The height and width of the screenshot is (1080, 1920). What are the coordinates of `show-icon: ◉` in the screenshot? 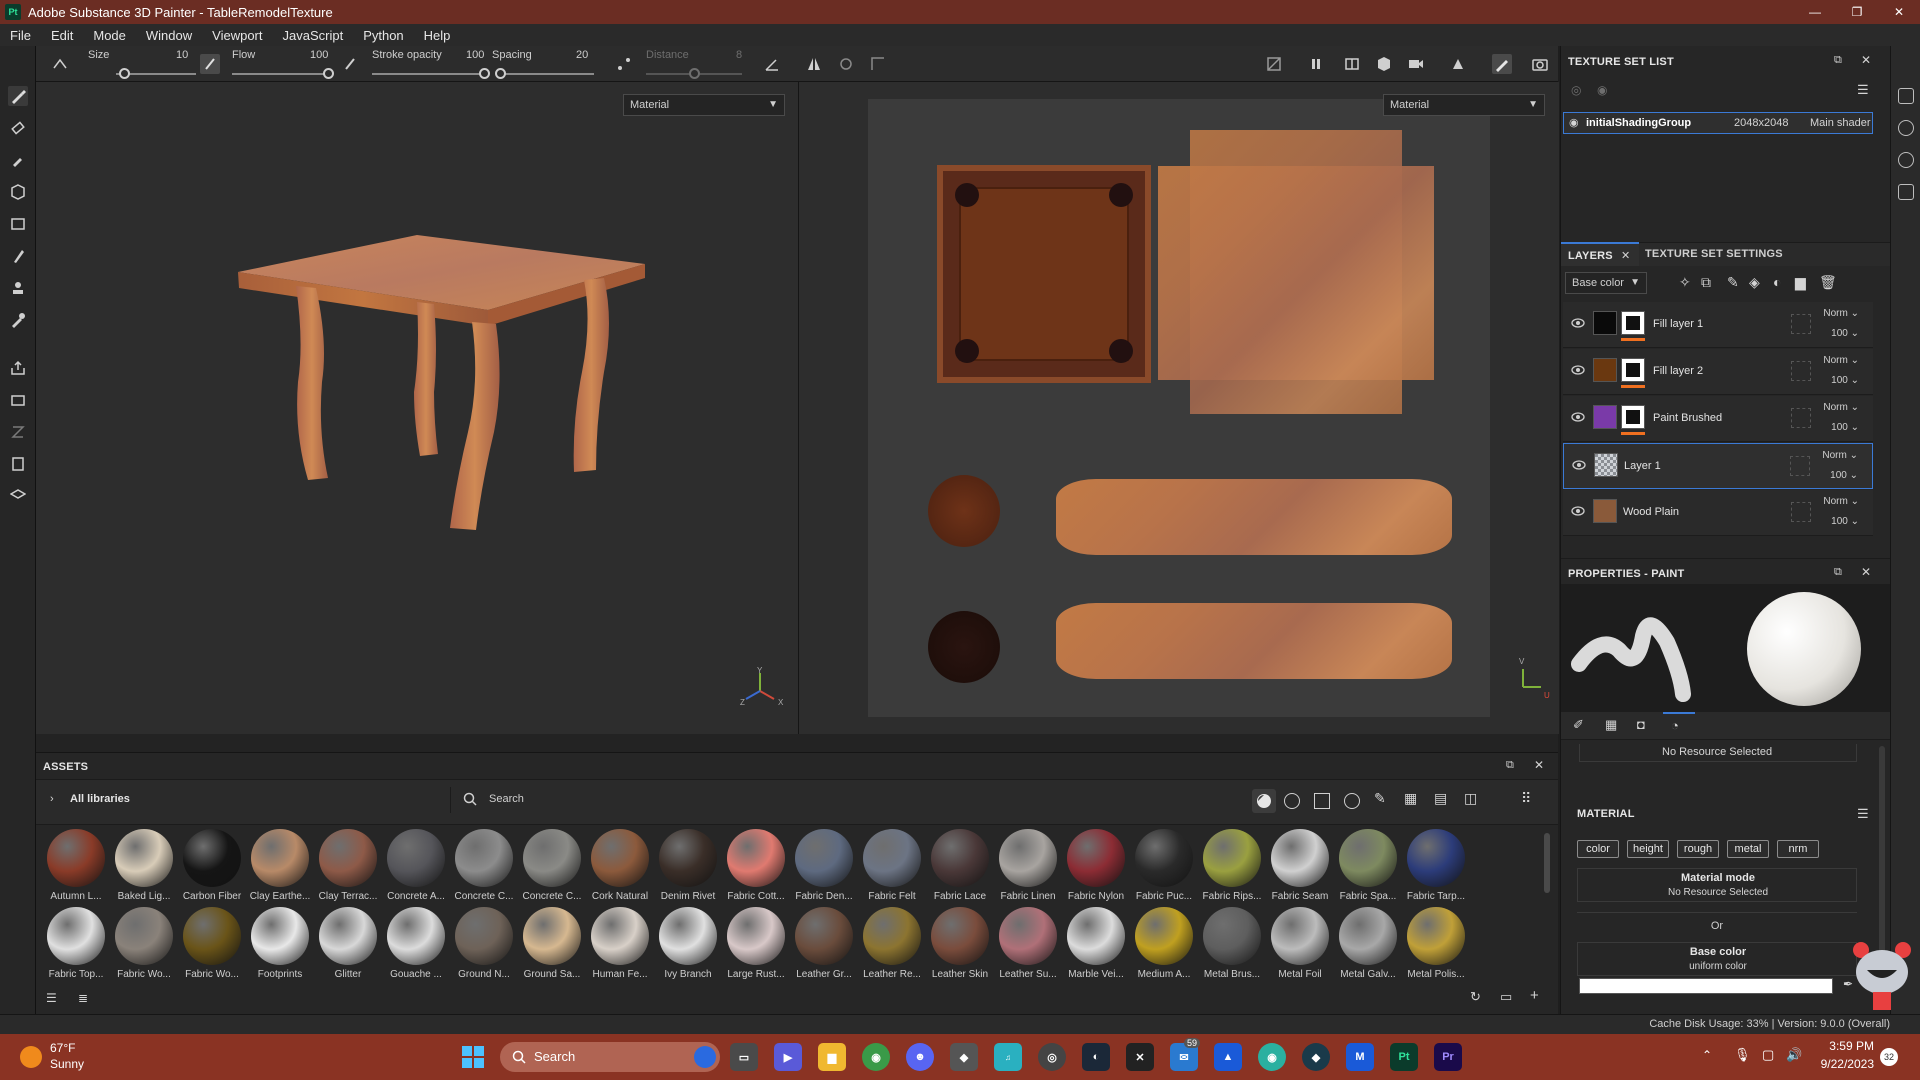 It's located at (1602, 90).